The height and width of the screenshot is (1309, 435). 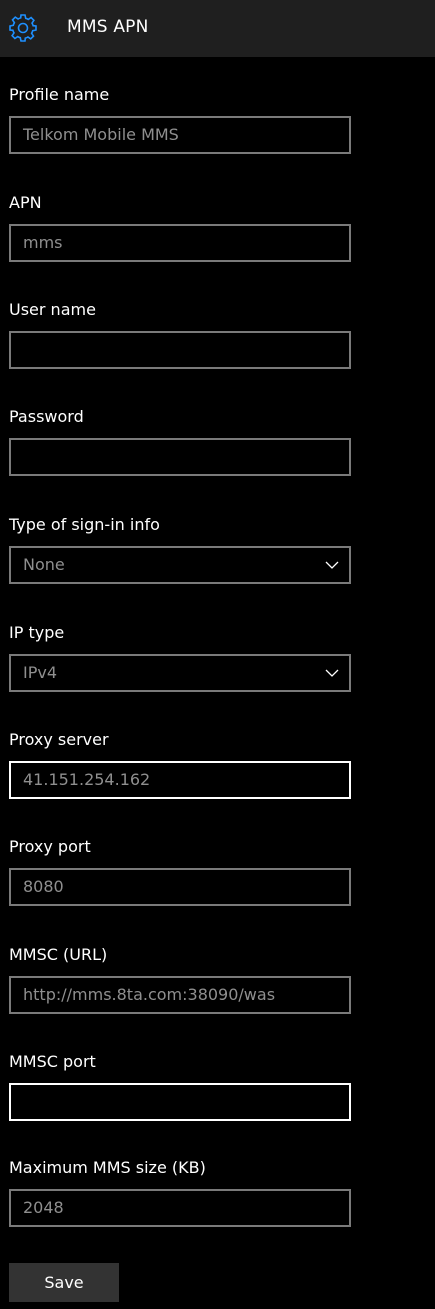 What do you see at coordinates (180, 350) in the screenshot?
I see `user-name-input` at bounding box center [180, 350].